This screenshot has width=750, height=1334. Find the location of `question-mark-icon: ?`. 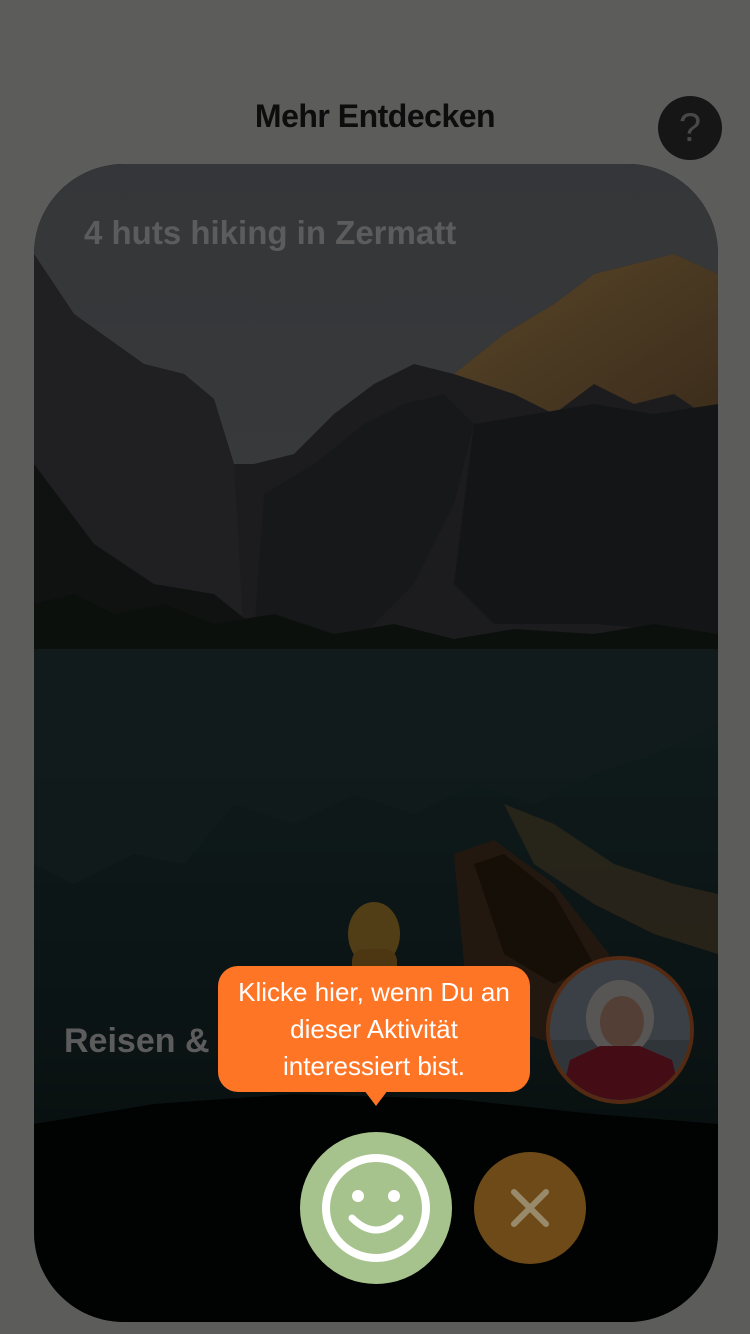

question-mark-icon: ? is located at coordinates (690, 127).